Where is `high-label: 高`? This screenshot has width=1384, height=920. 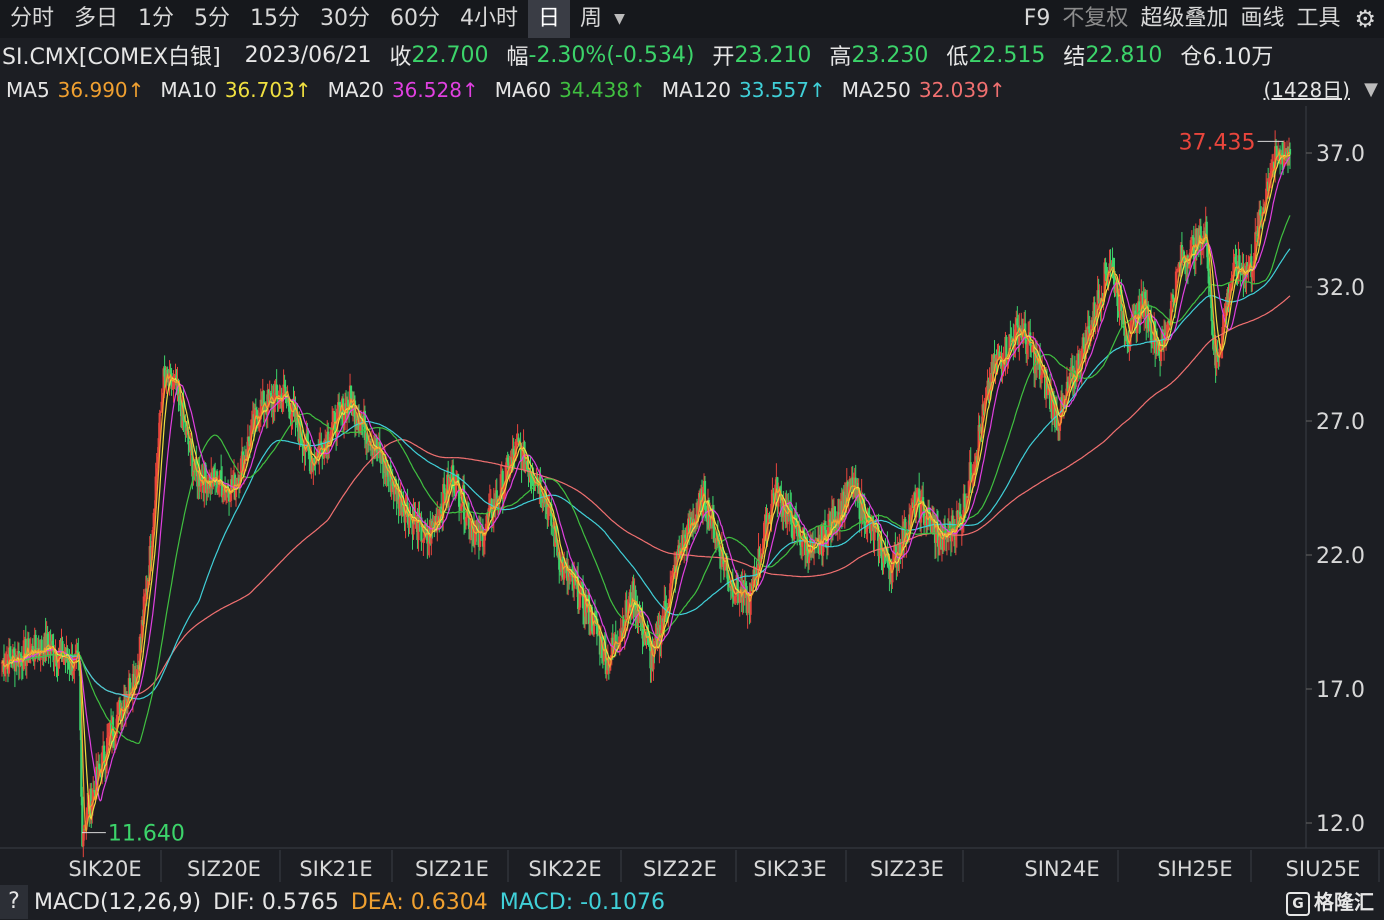
high-label: 高 is located at coordinates (840, 57).